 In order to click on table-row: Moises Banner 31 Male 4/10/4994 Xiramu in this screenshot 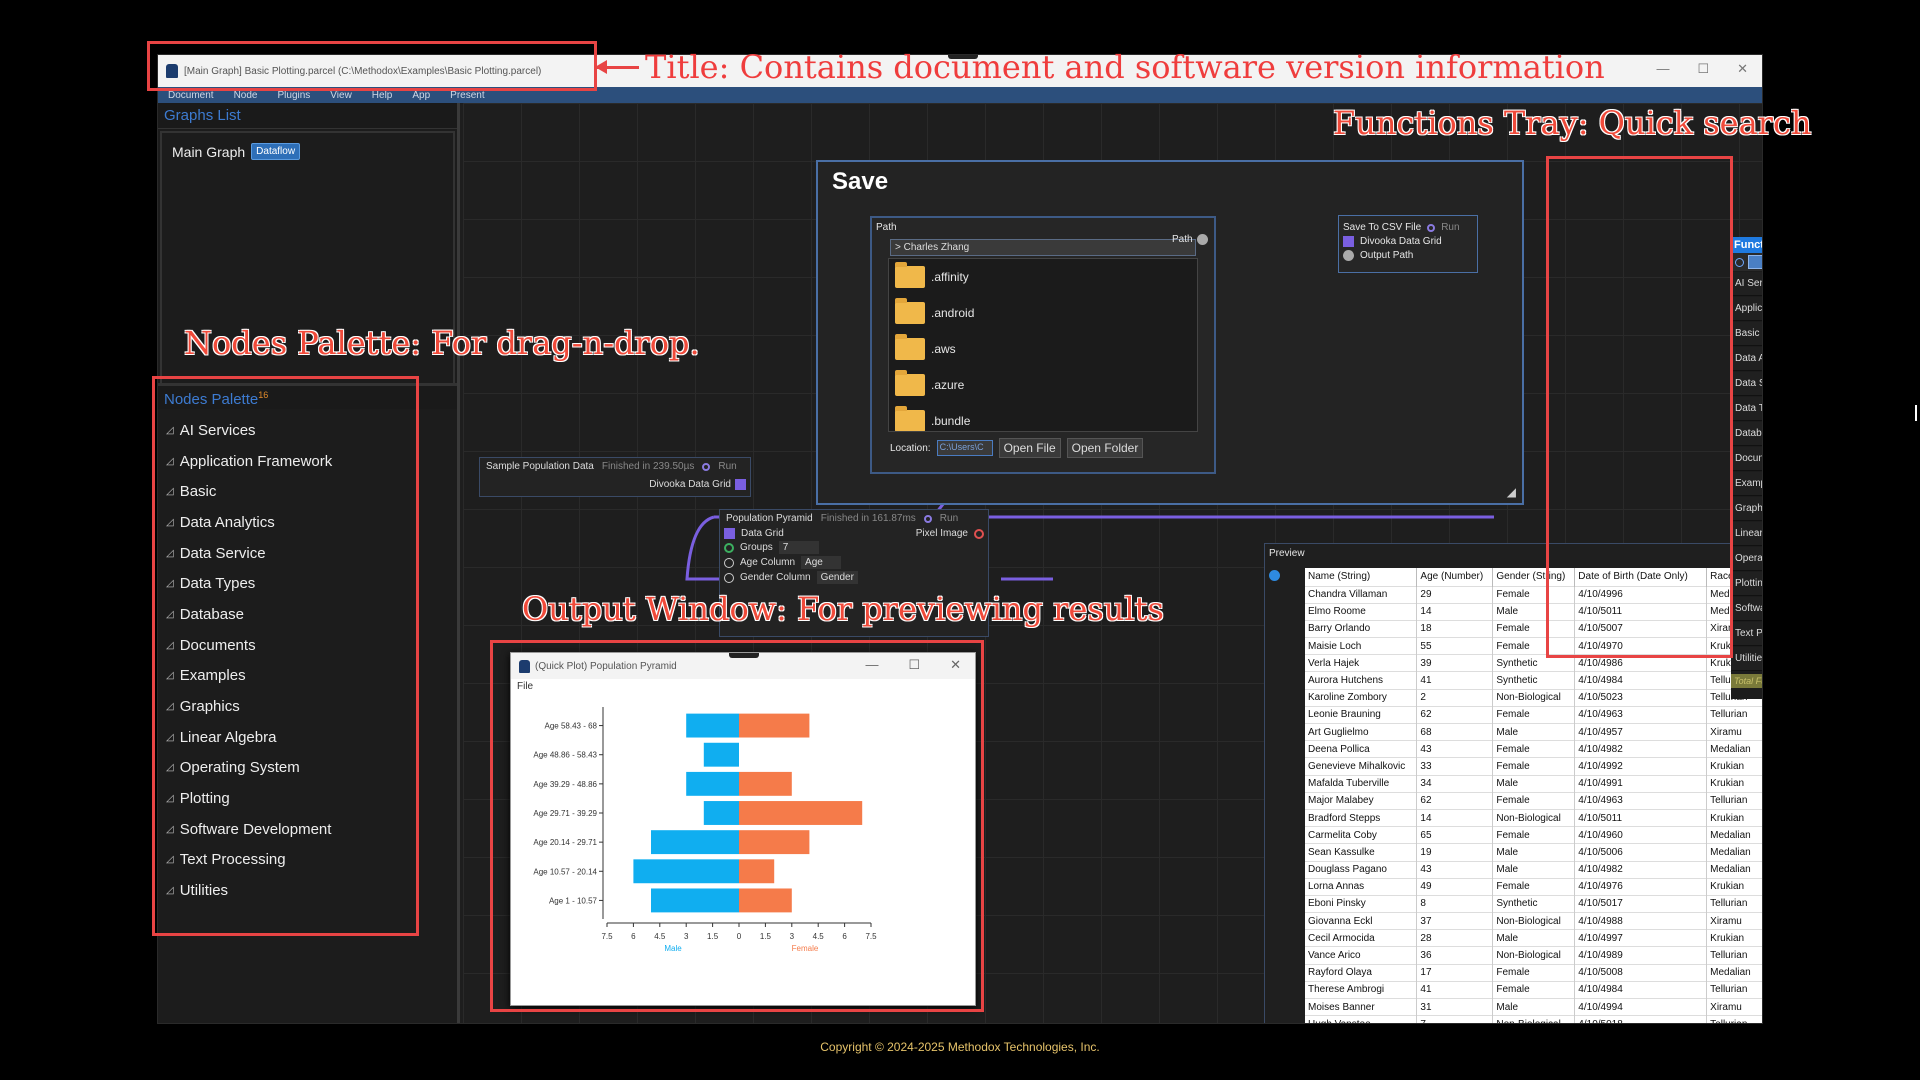, I will do `click(1533, 1006)`.